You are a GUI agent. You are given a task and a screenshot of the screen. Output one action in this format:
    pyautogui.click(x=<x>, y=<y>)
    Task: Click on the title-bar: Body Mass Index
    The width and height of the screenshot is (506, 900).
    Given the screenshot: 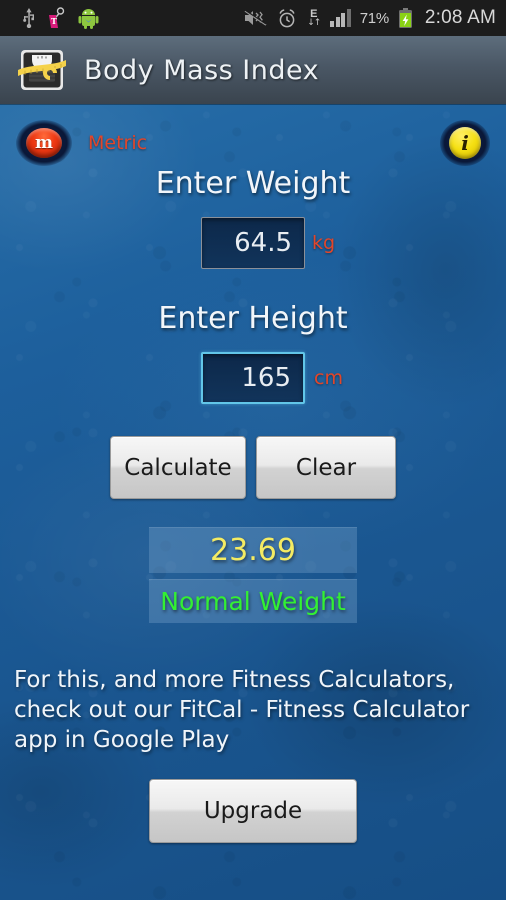 What is the action you would take?
    pyautogui.click(x=253, y=70)
    